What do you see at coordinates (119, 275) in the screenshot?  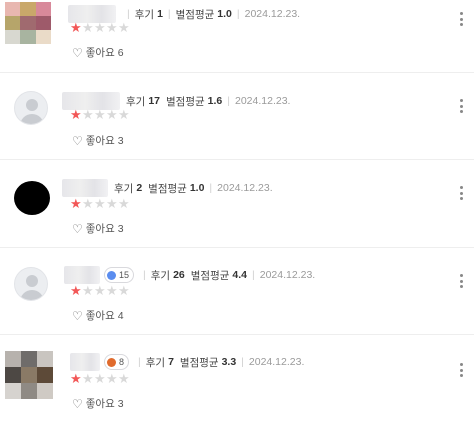 I see `user-level-badge: 15` at bounding box center [119, 275].